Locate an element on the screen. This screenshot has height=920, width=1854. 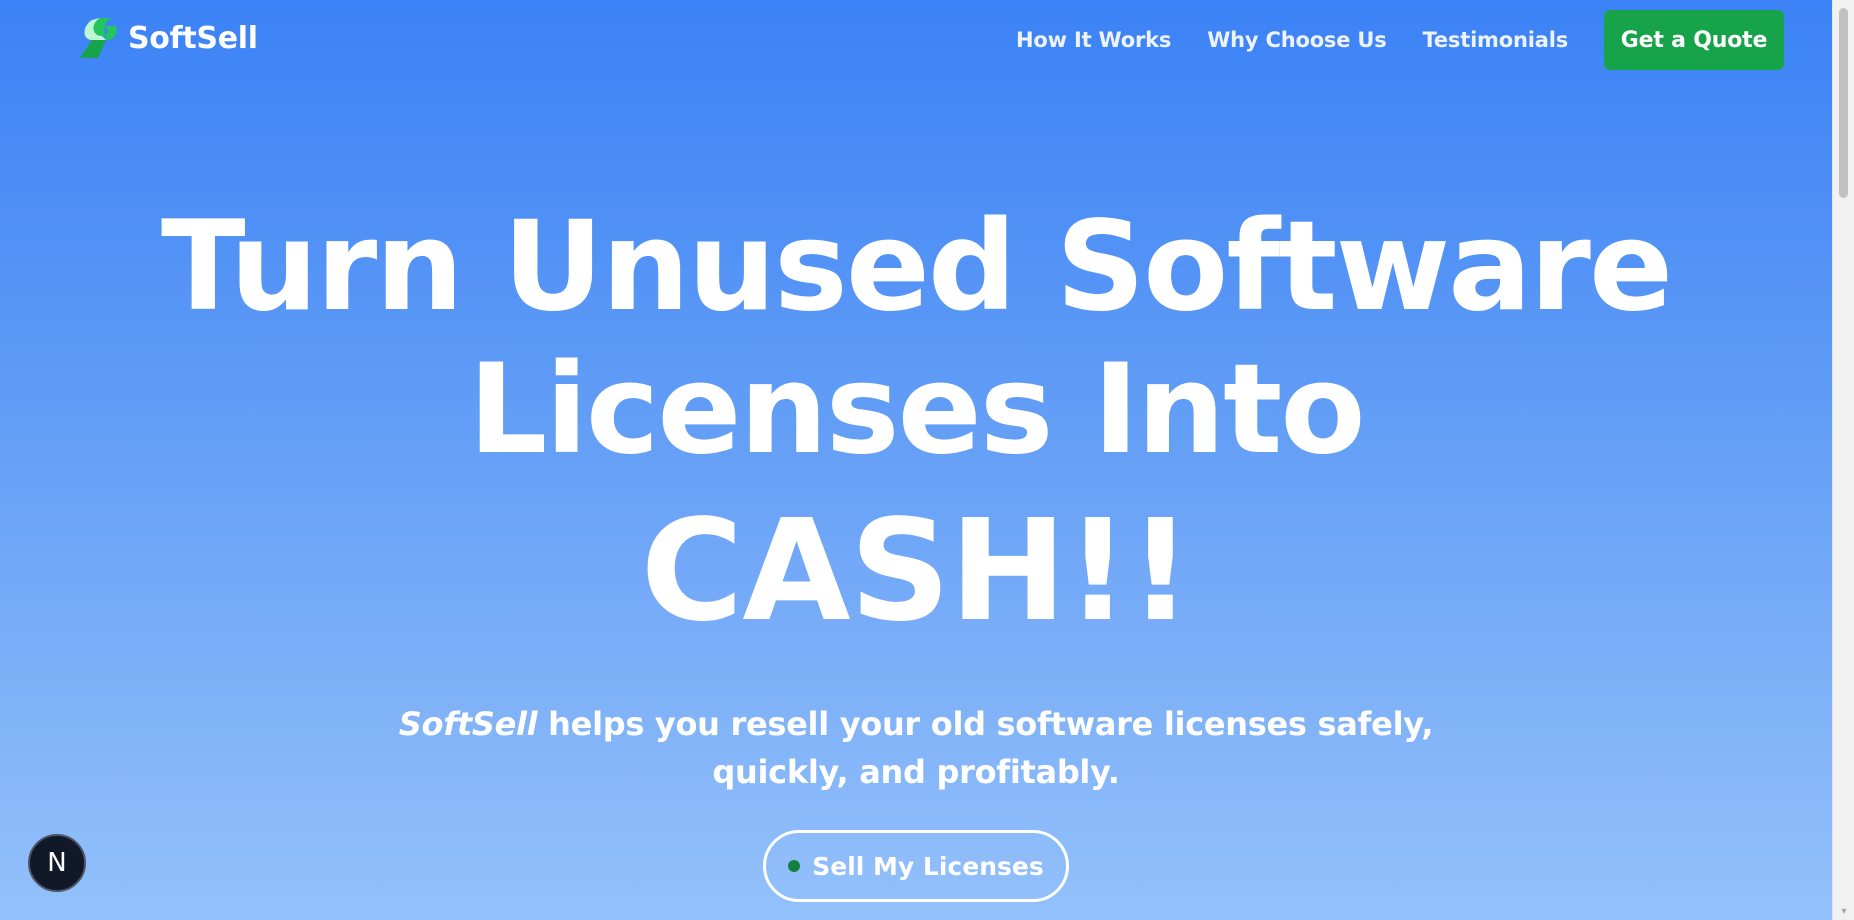
softsell-leaf-icon is located at coordinates (98, 38).